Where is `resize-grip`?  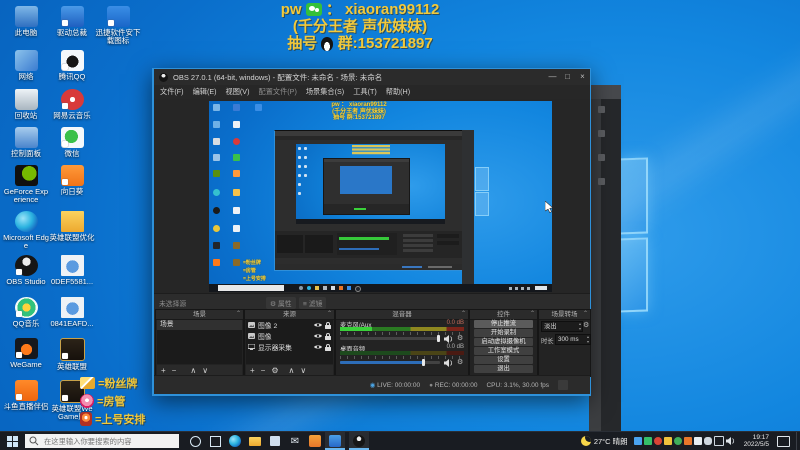
resize-grip is located at coordinates (563, 385).